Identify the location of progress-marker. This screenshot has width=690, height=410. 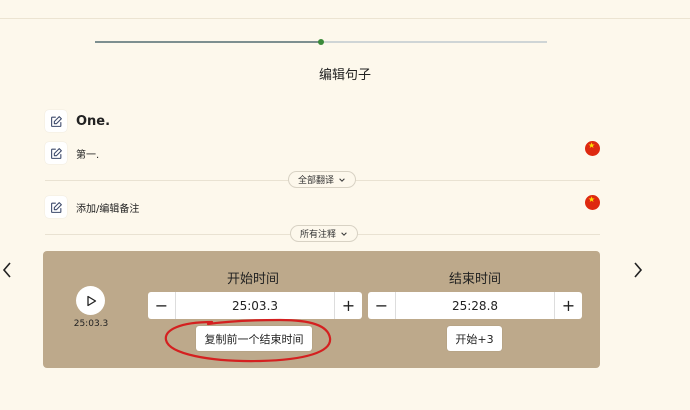
(321, 42).